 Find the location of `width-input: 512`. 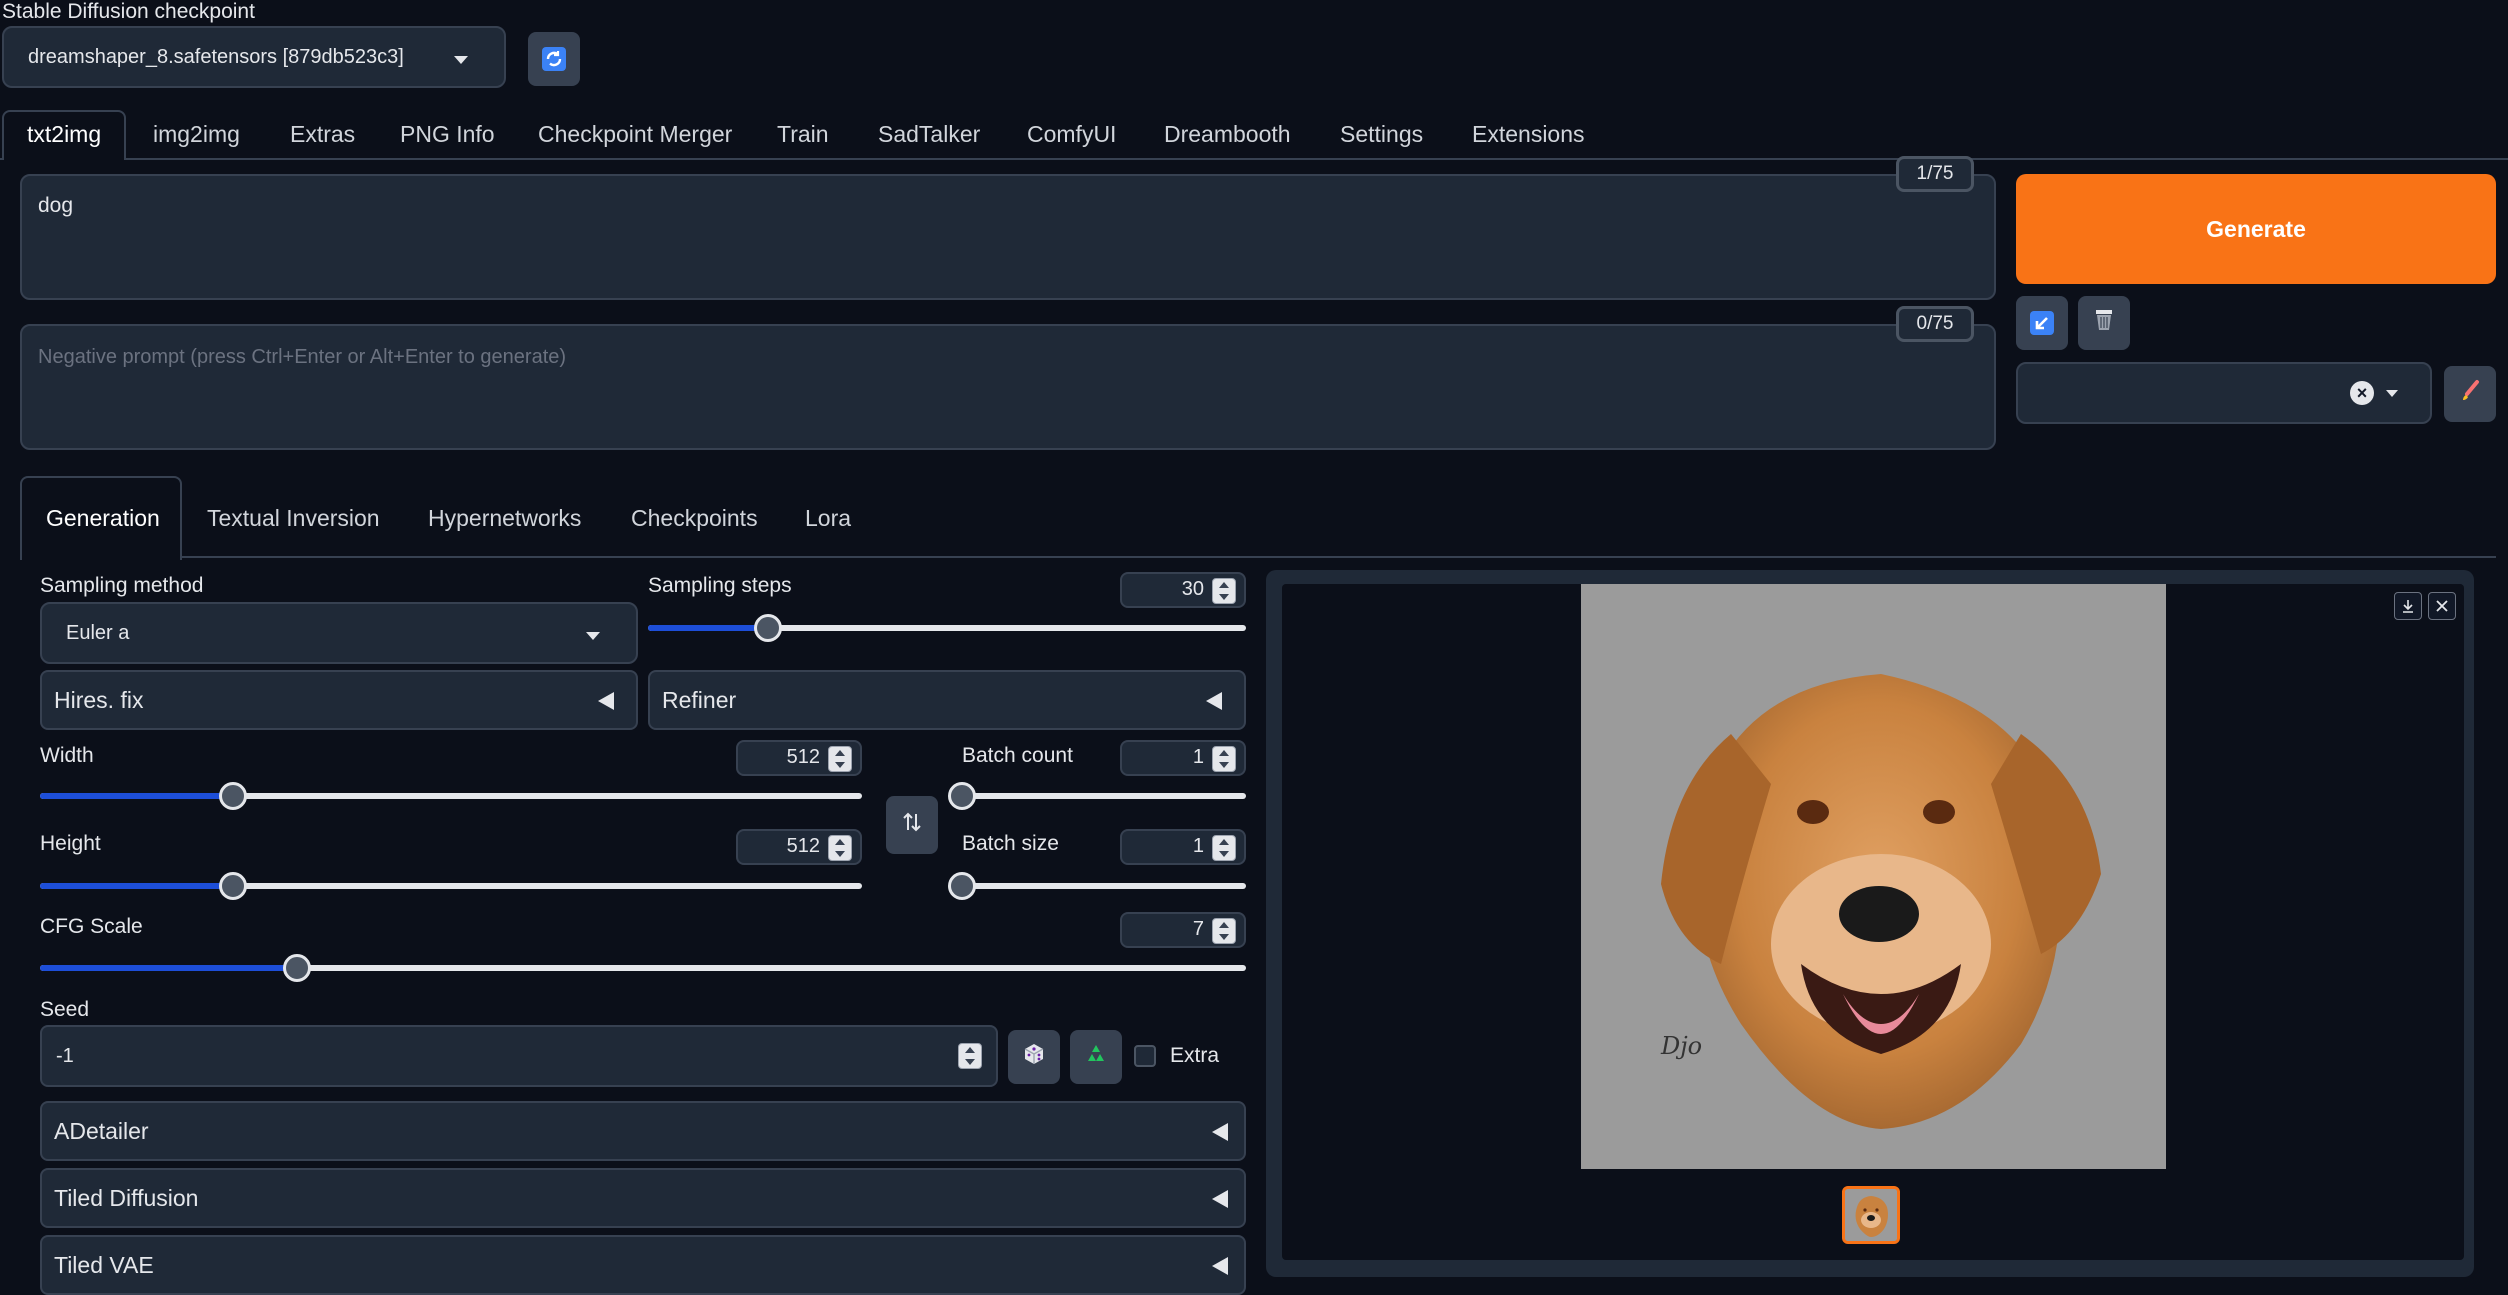

width-input: 512 is located at coordinates (799, 758).